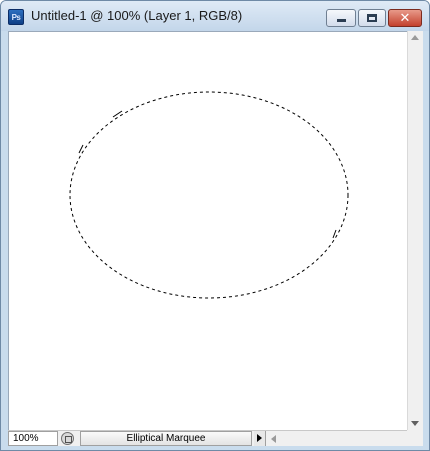 The height and width of the screenshot is (451, 430). Describe the element at coordinates (260, 438) in the screenshot. I see `status-menu-arrow-icon` at that location.